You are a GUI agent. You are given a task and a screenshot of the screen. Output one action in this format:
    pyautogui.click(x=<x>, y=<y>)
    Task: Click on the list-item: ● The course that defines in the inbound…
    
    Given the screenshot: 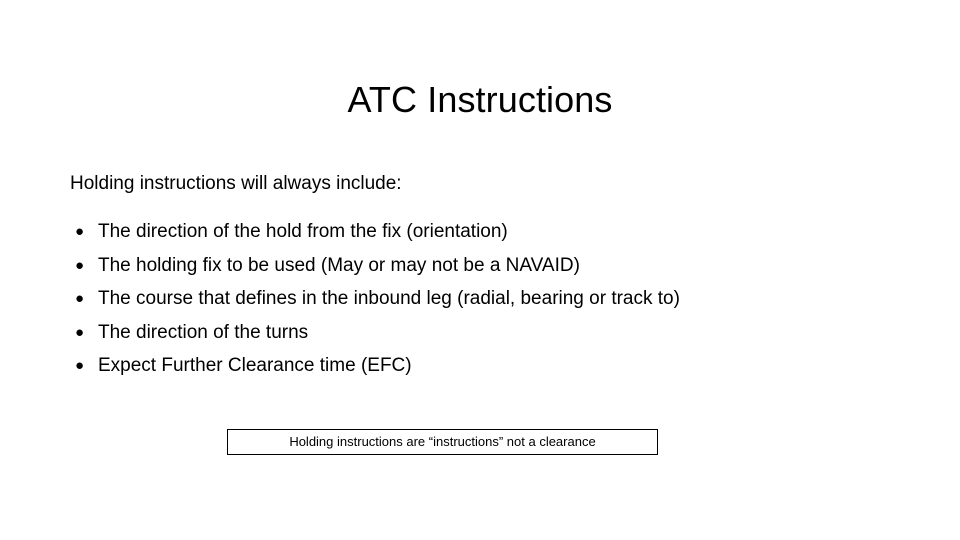 What is the action you would take?
    pyautogui.click(x=480, y=303)
    